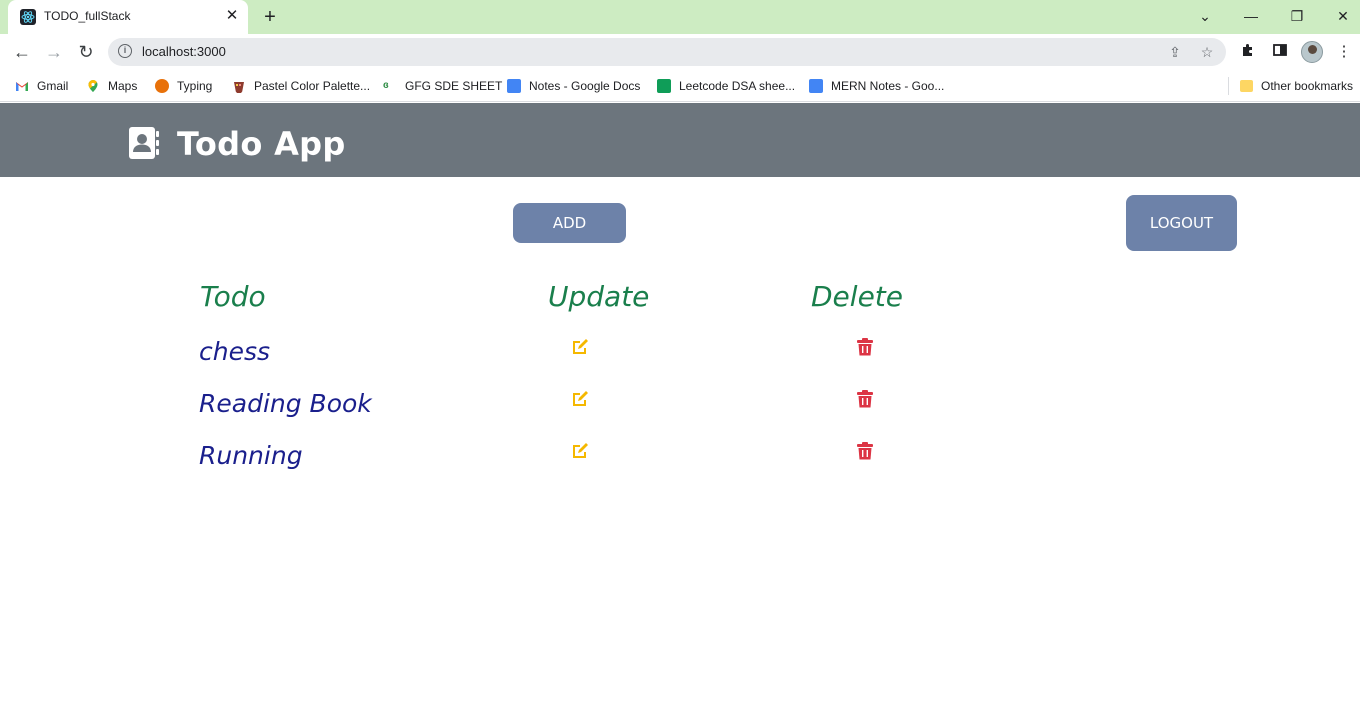 The height and width of the screenshot is (720, 1360). Describe the element at coordinates (125, 51) in the screenshot. I see `site-info-icon: i` at that location.